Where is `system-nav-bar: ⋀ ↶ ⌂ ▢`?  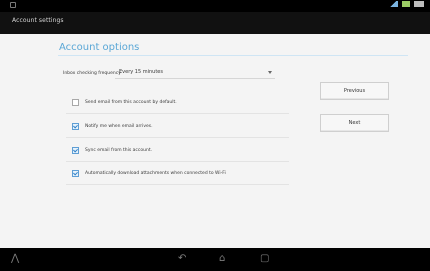
system-nav-bar: ⋀ ↶ ⌂ ▢ is located at coordinates (215, 259).